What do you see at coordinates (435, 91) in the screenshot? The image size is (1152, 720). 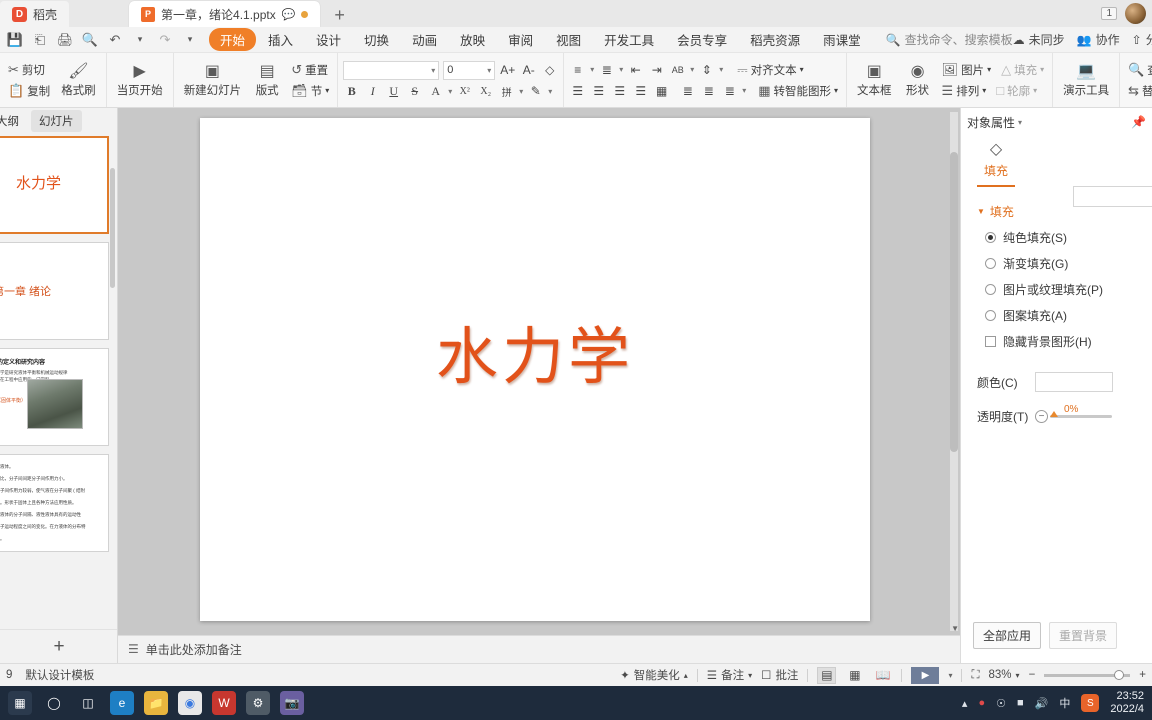 I see `font-color-button: A` at bounding box center [435, 91].